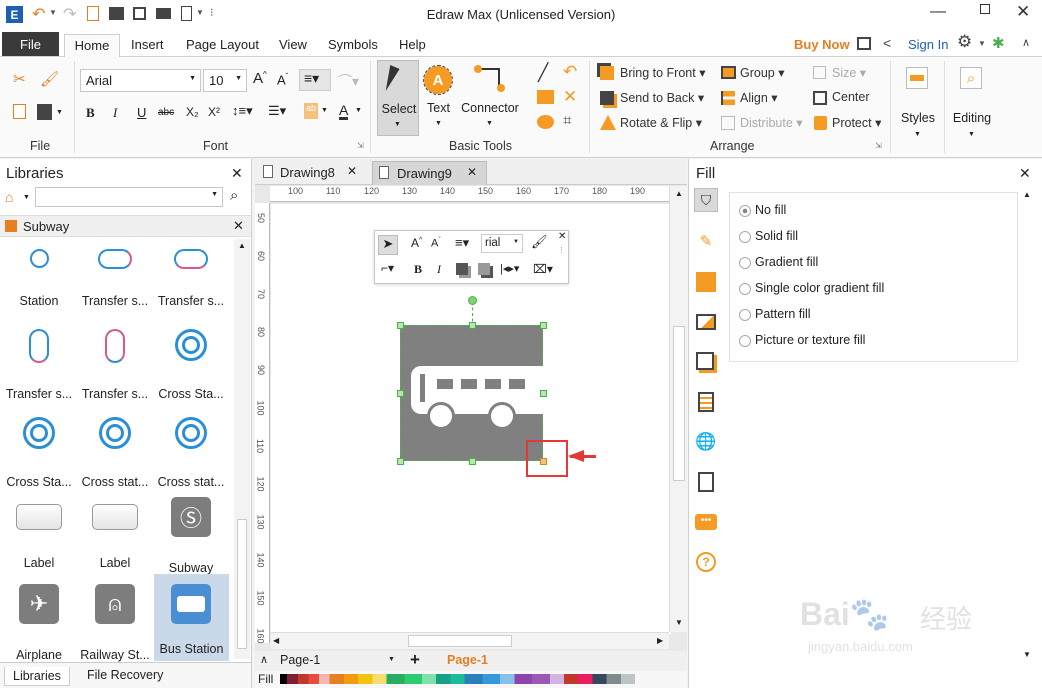 The height and width of the screenshot is (688, 1042). Describe the element at coordinates (917, 134) in the screenshot. I see `styles-dropdown-icon: ▼` at that location.